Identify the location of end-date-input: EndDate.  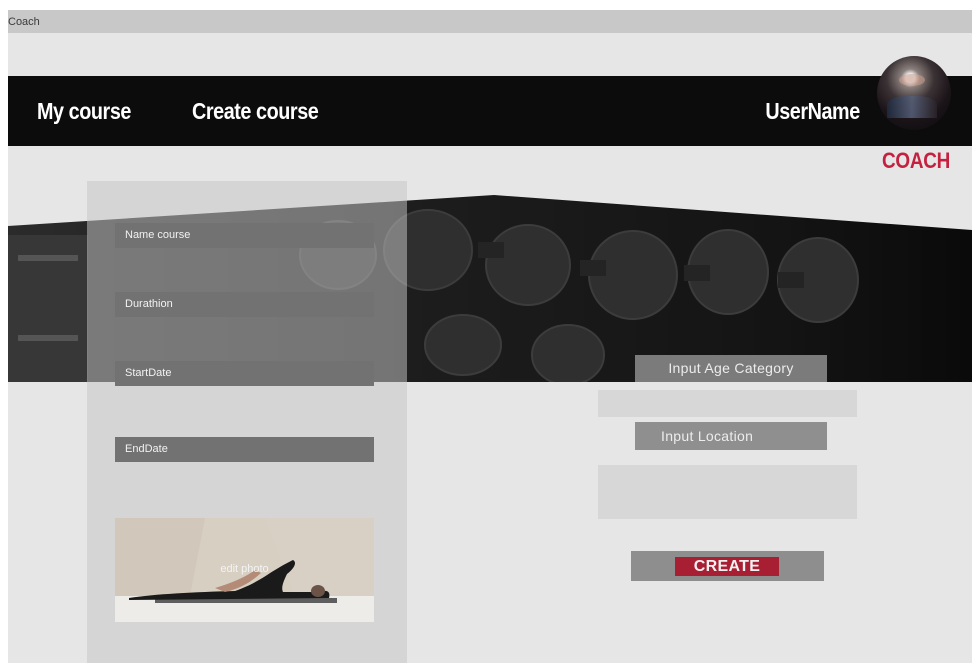
(244, 449).